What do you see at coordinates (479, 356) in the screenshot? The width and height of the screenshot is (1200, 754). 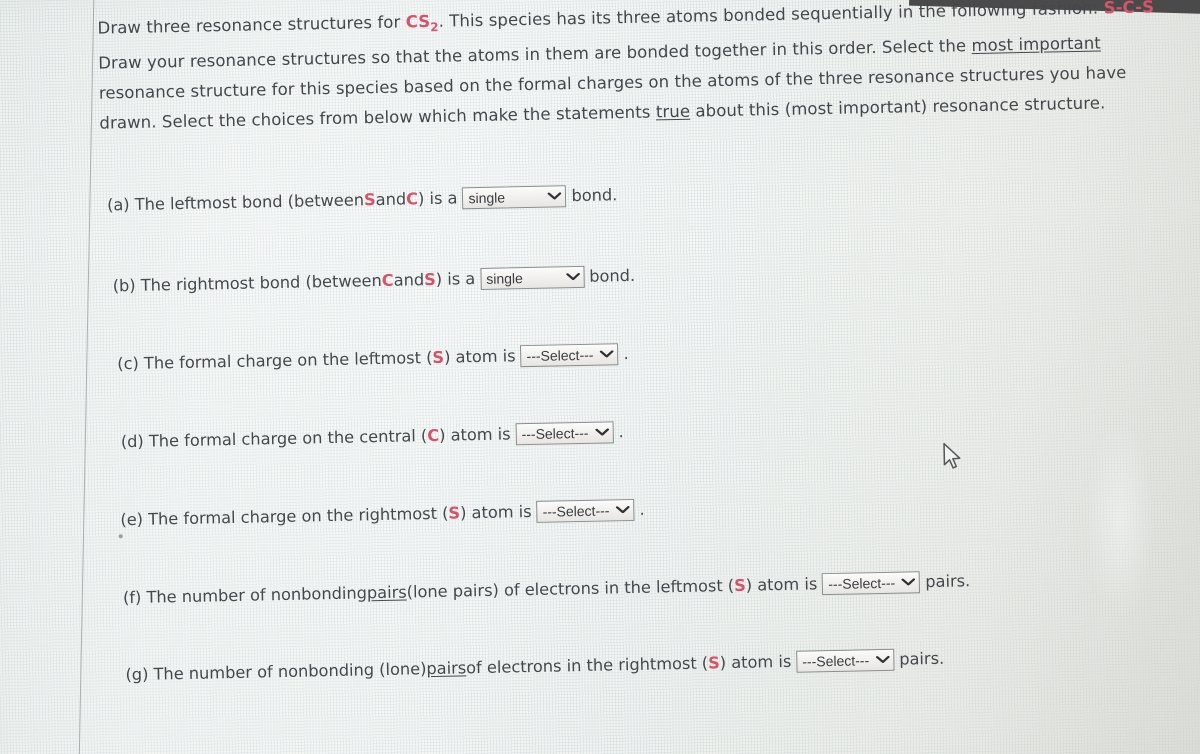 I see `question-text-c-2: ) atom is` at bounding box center [479, 356].